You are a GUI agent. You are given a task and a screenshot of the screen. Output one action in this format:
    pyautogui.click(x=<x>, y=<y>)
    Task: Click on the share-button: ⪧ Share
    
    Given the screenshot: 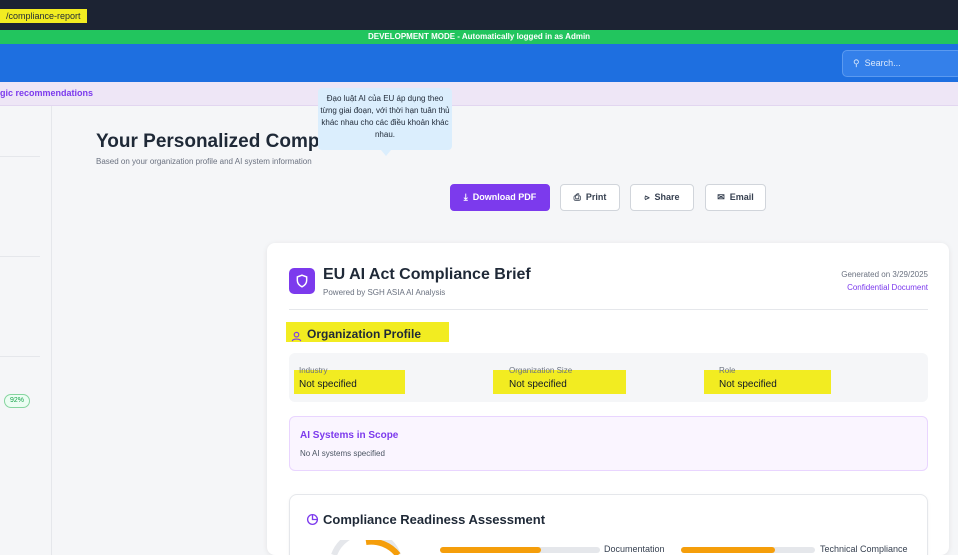 What is the action you would take?
    pyautogui.click(x=662, y=197)
    